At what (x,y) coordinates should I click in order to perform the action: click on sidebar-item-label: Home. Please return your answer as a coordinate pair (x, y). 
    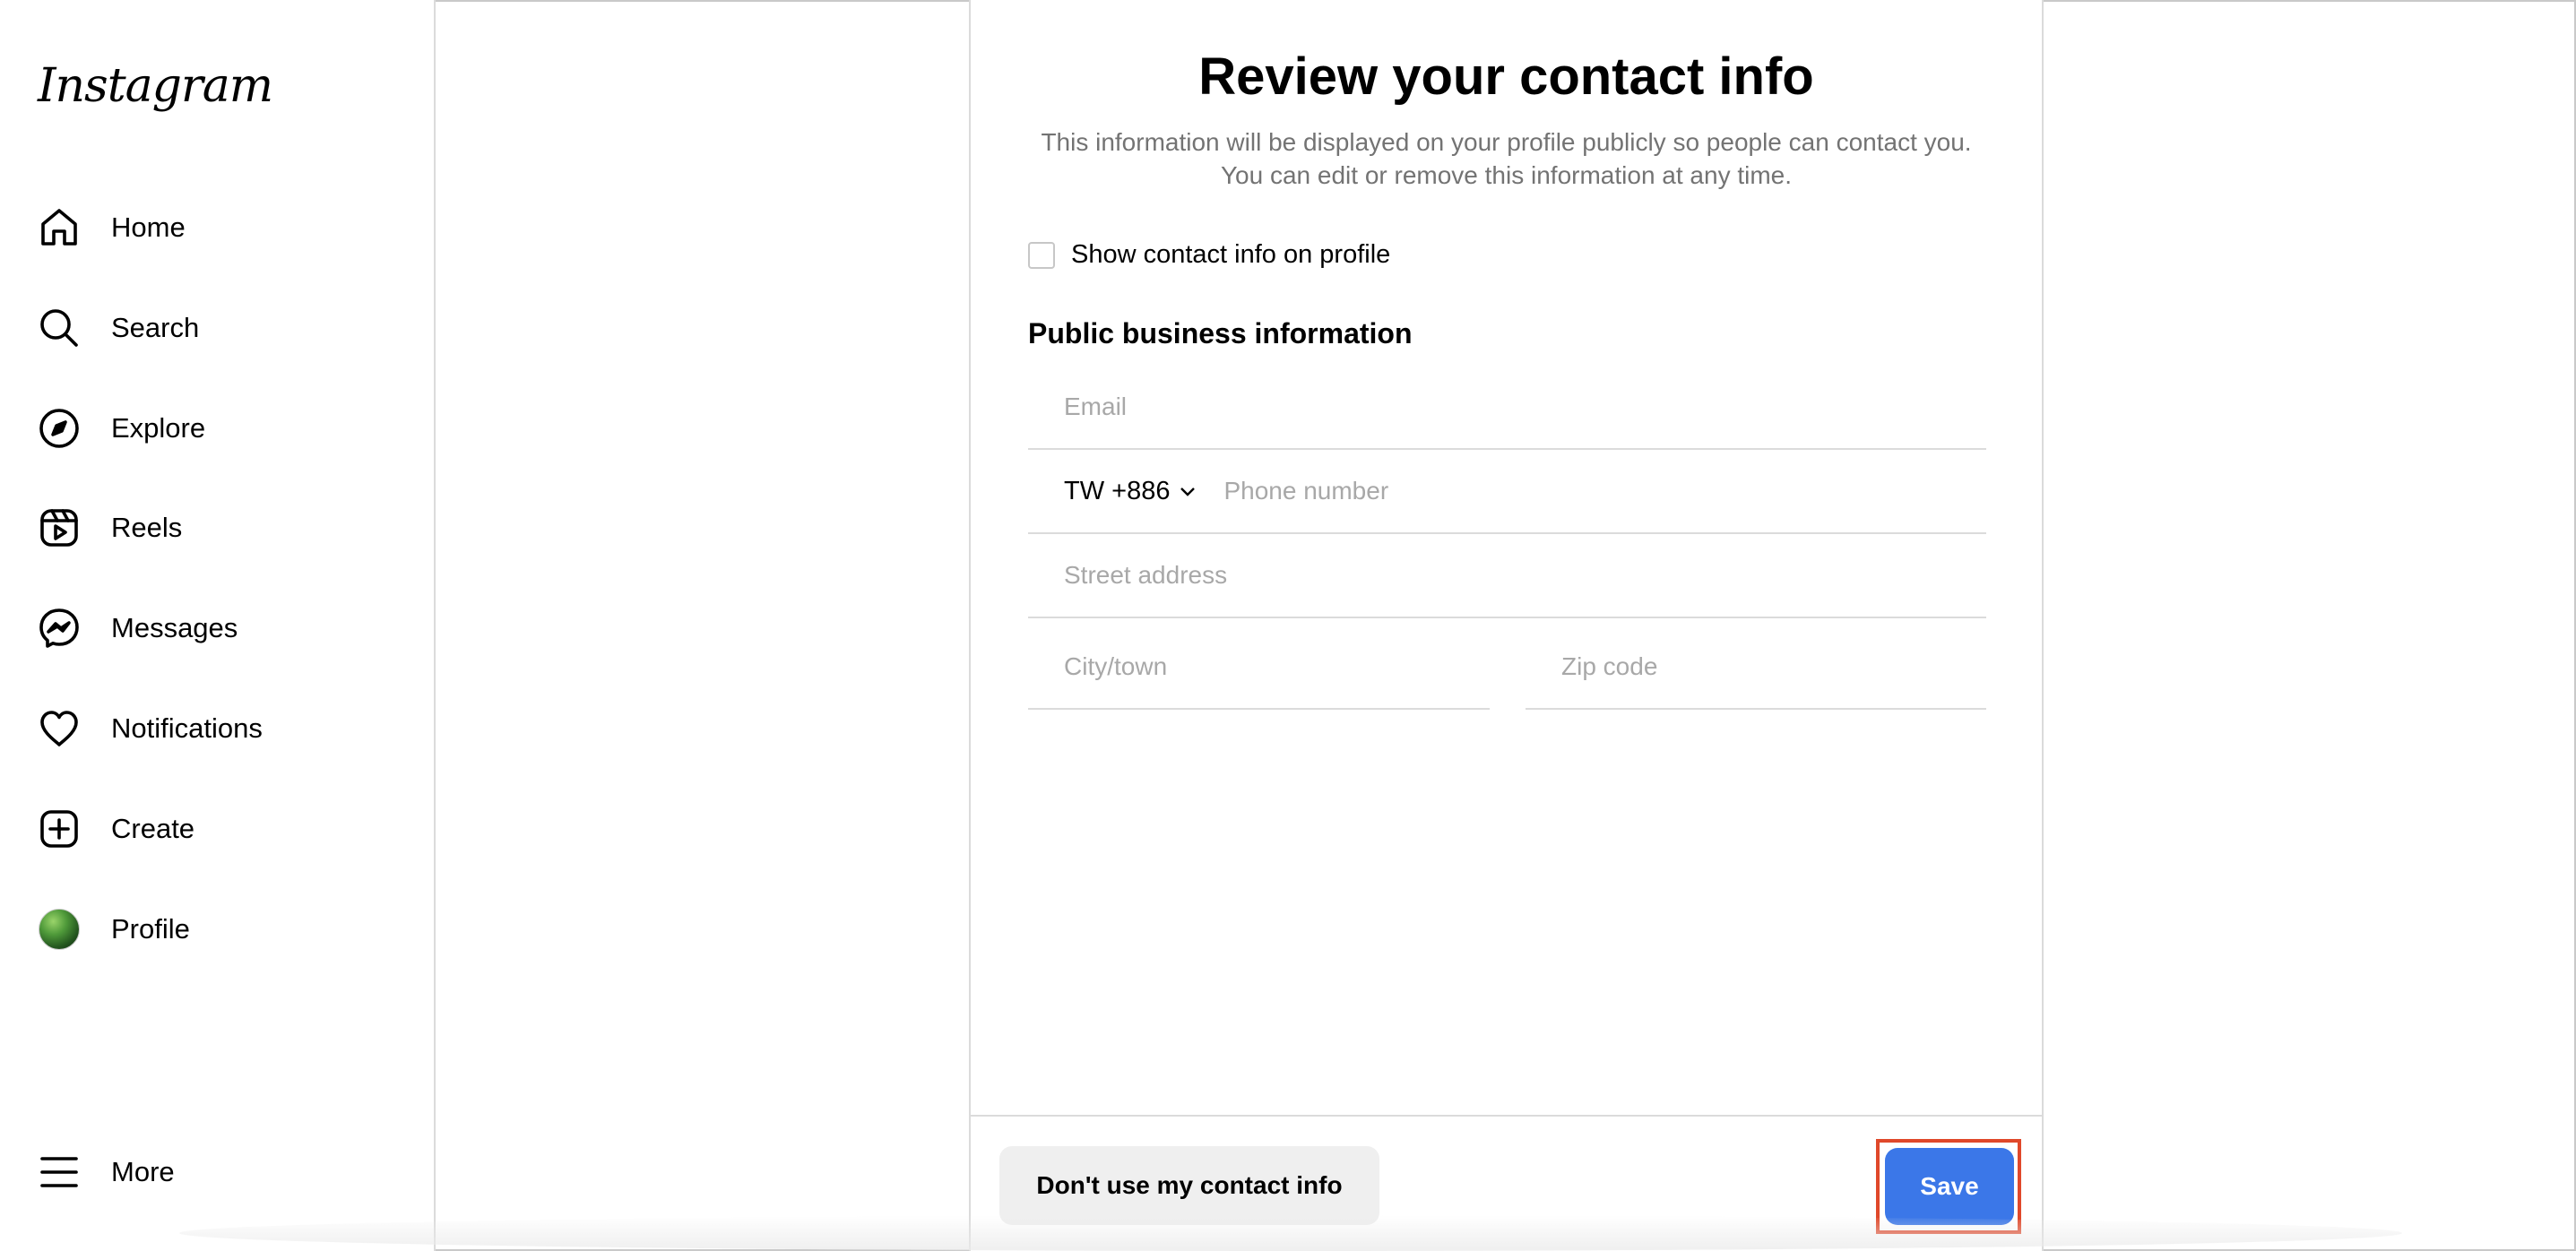
    Looking at the image, I should click on (148, 227).